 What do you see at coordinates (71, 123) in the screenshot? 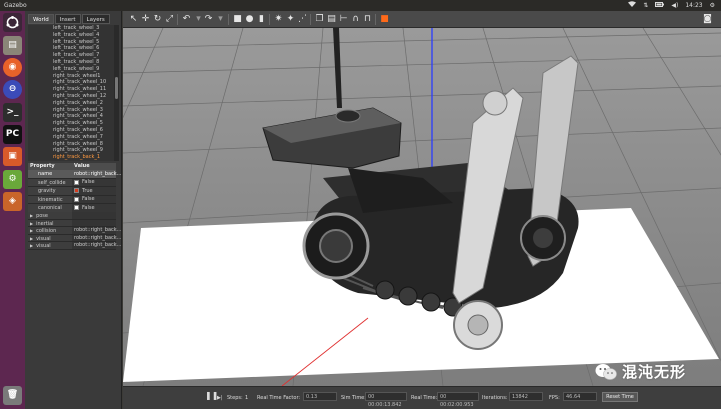
I see `tree-item: right_track_wheel_5` at bounding box center [71, 123].